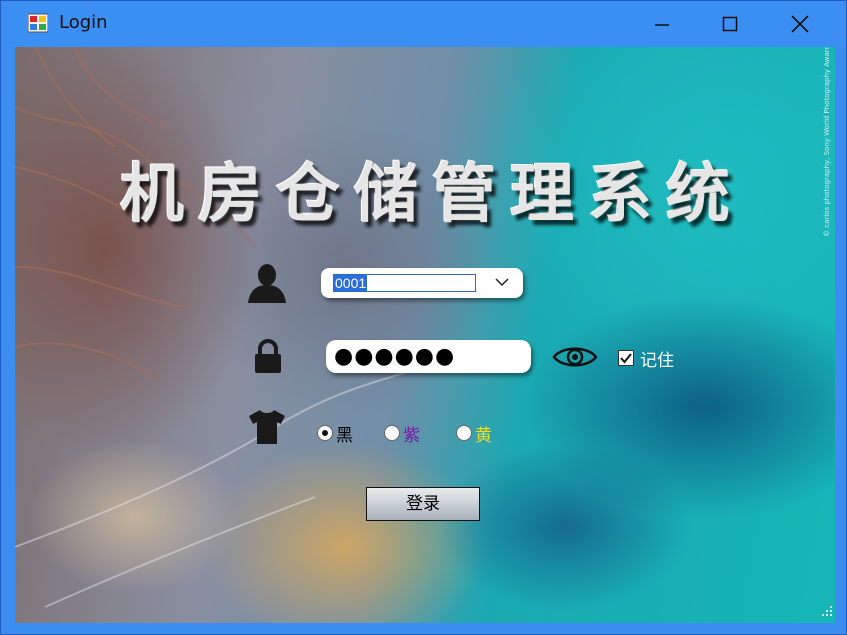 Image resolution: width=847 pixels, height=635 pixels. I want to click on app-title: 机房仓储管理系统, so click(432, 194).